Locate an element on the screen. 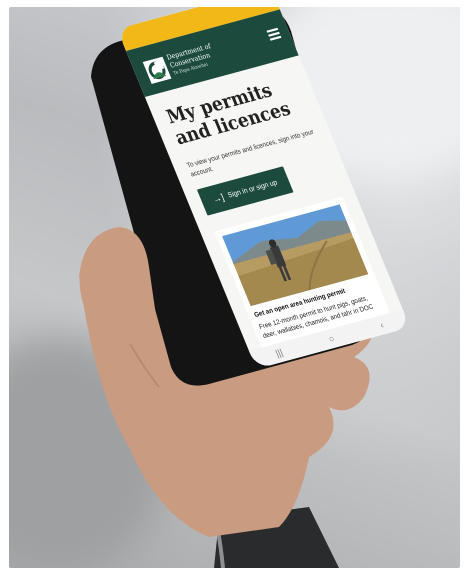  sign-in-icon: →] is located at coordinates (218, 198).